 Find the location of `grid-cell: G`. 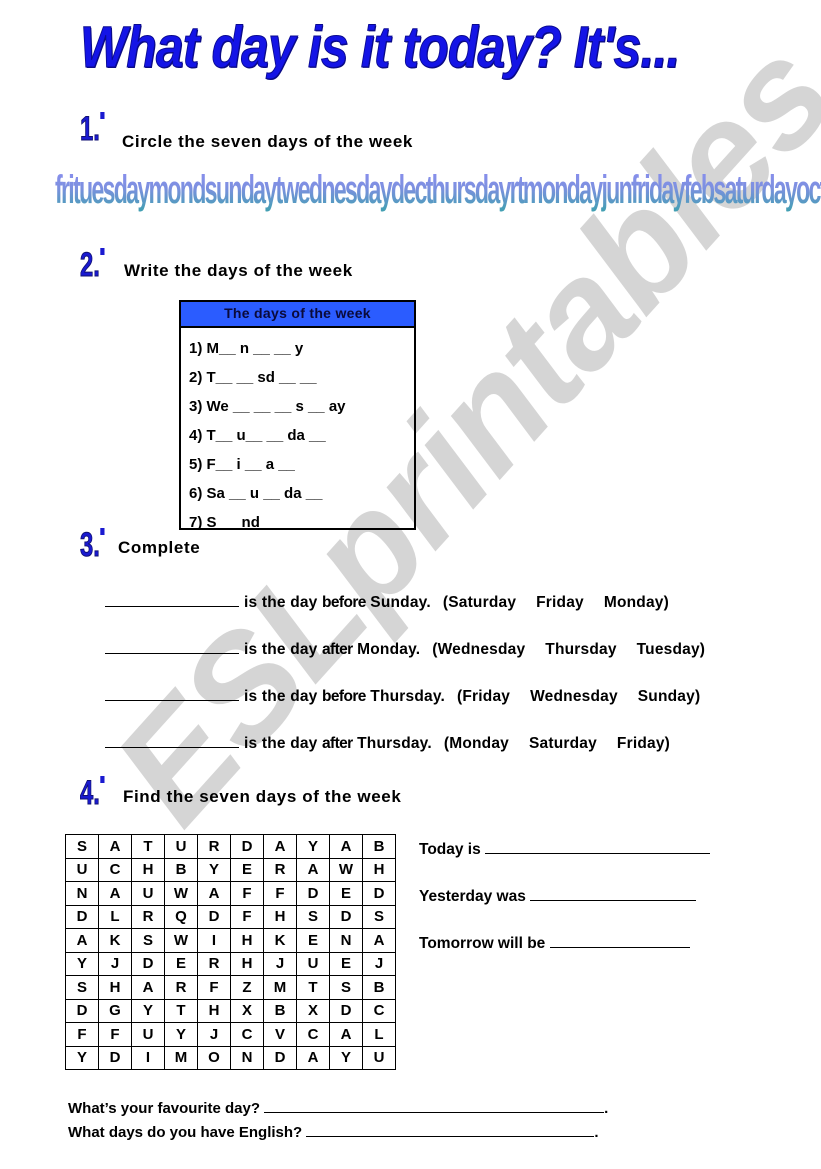

grid-cell: G is located at coordinates (115, 1010).